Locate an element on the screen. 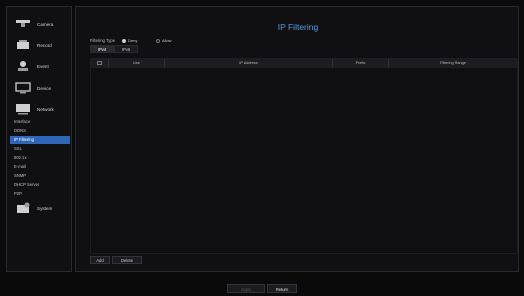 This screenshot has width=524, height=296. menu-record: Record is located at coordinates (40, 45).